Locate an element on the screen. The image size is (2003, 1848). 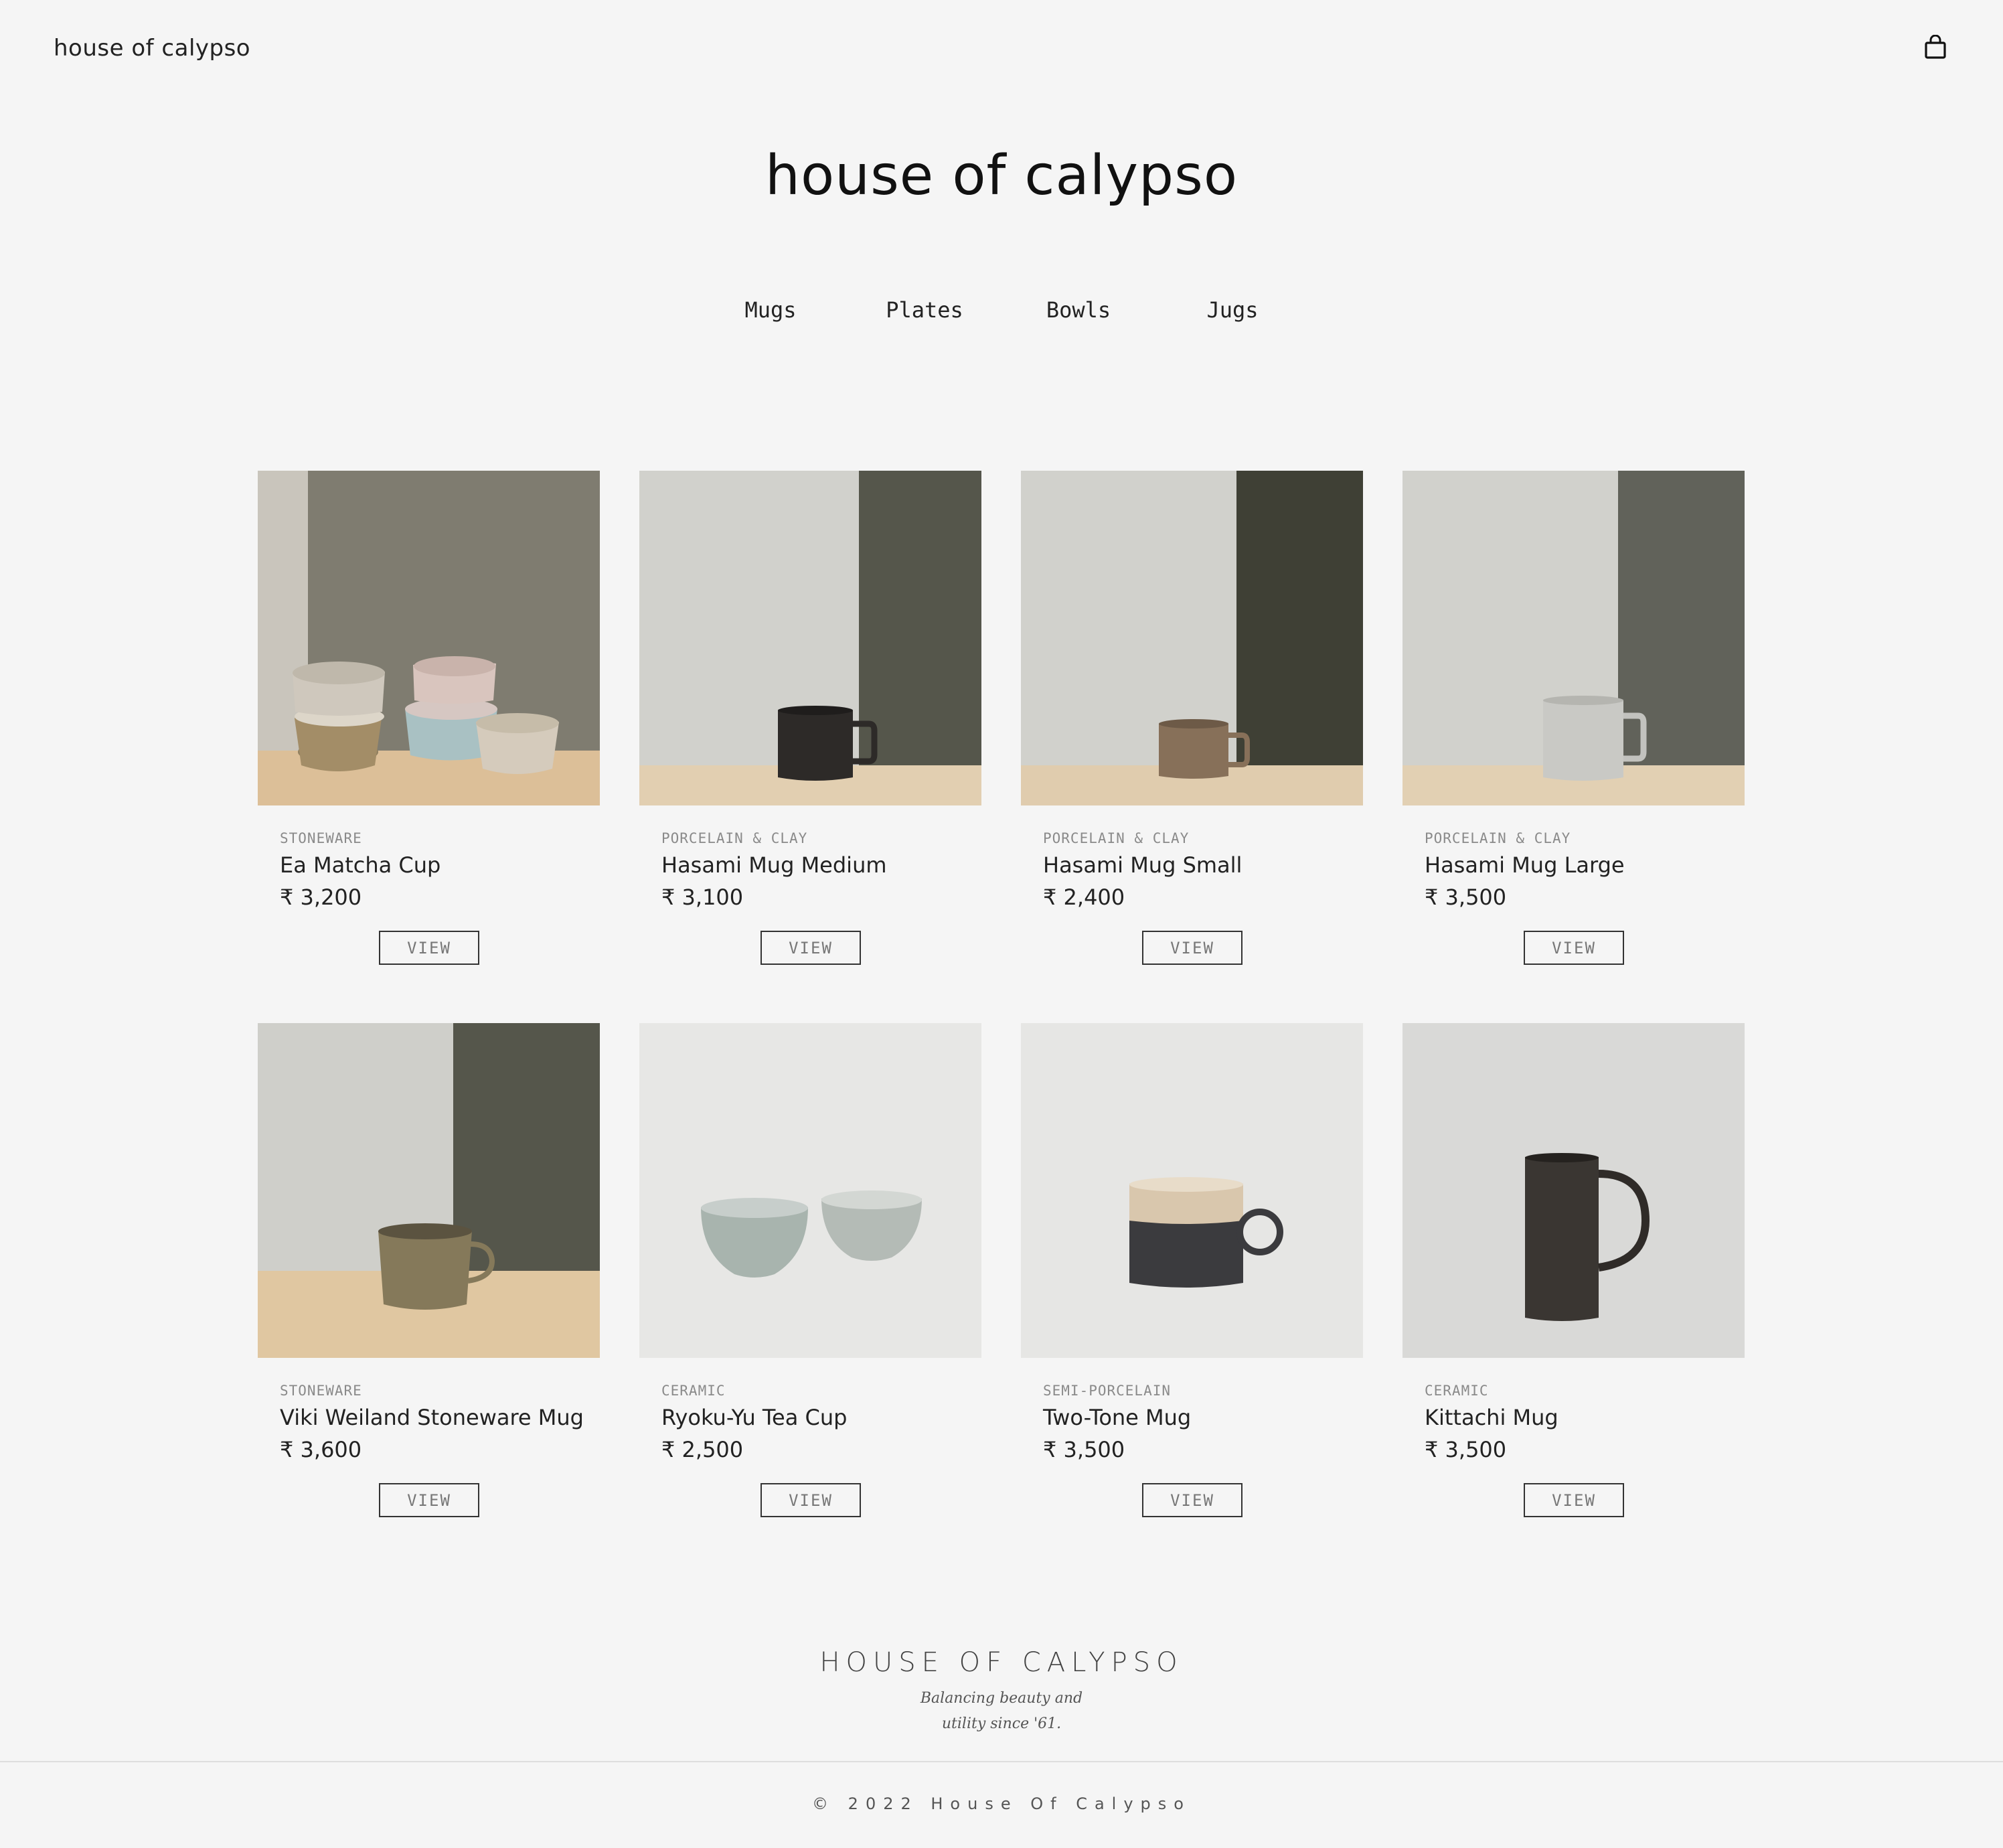
product-name: Viki Weiland Stoneware Mug is located at coordinates (432, 1417).